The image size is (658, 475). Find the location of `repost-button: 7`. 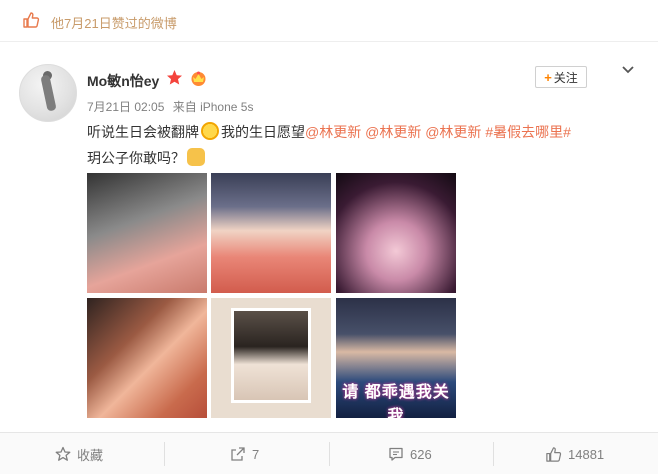

repost-button: 7 is located at coordinates (244, 454).